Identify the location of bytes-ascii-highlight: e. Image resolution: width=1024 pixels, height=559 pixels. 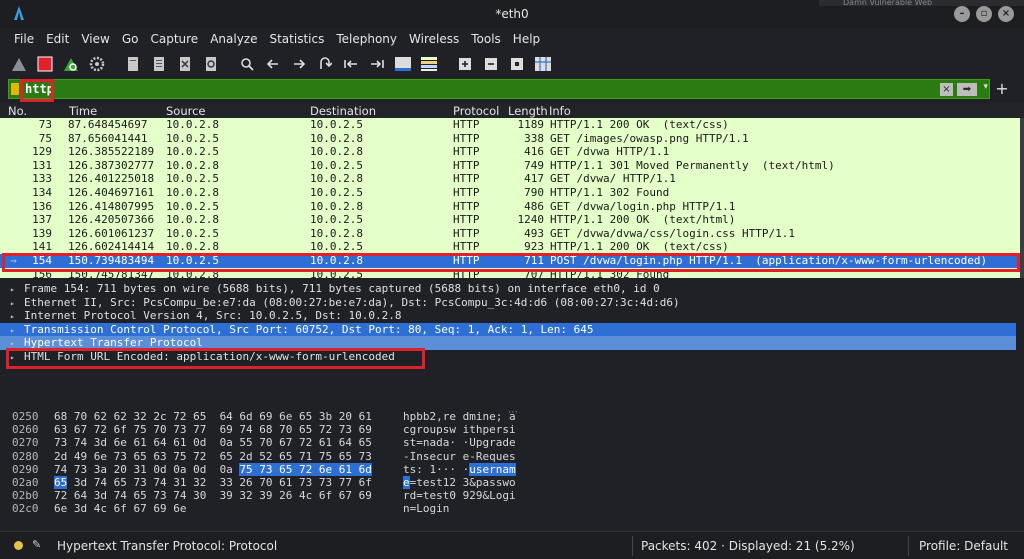
(406, 482).